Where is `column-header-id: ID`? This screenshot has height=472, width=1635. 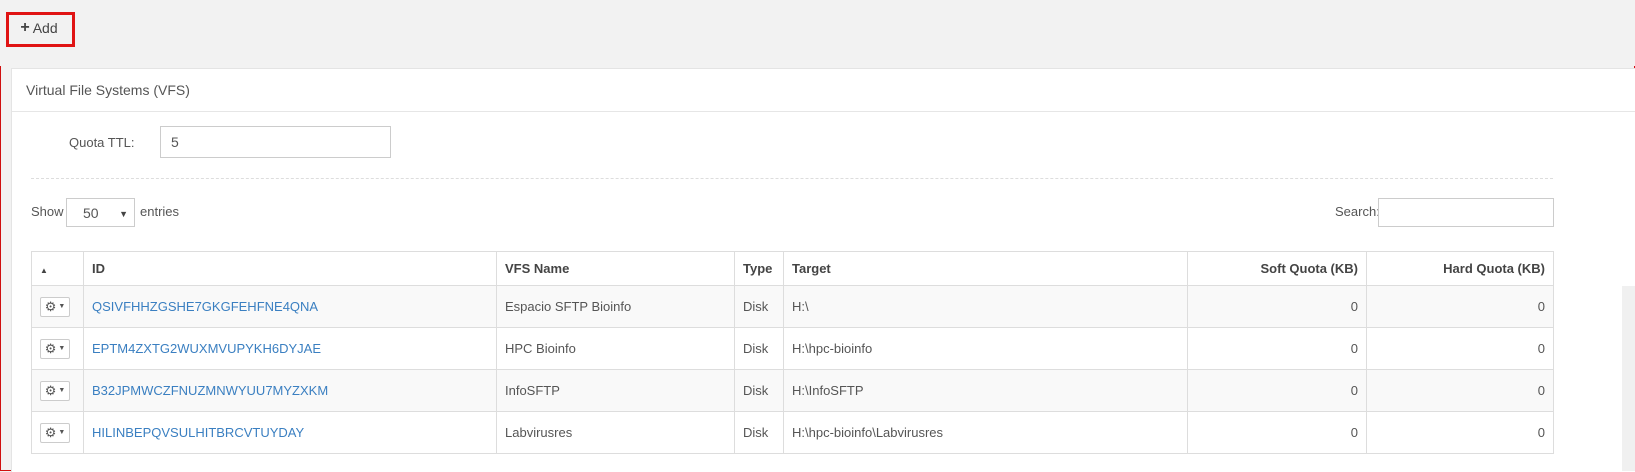
column-header-id: ID is located at coordinates (290, 268).